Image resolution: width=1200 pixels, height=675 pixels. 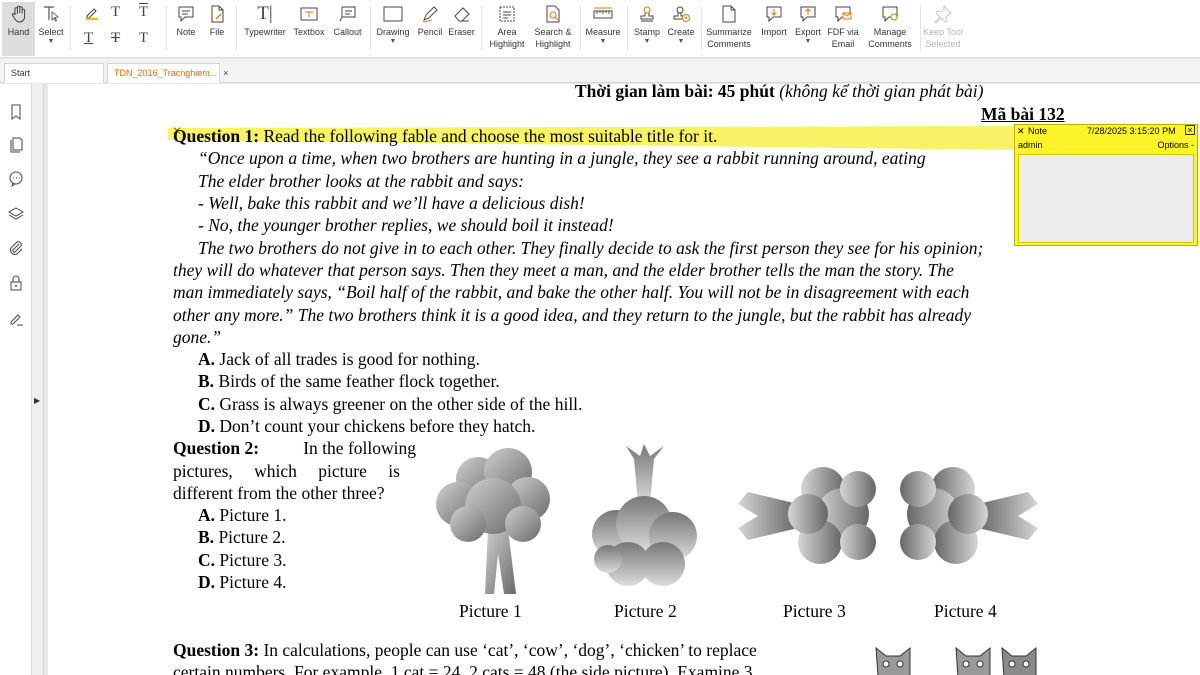 I want to click on fdf-via-email-button: FDF via Email, so click(x=843, y=26).